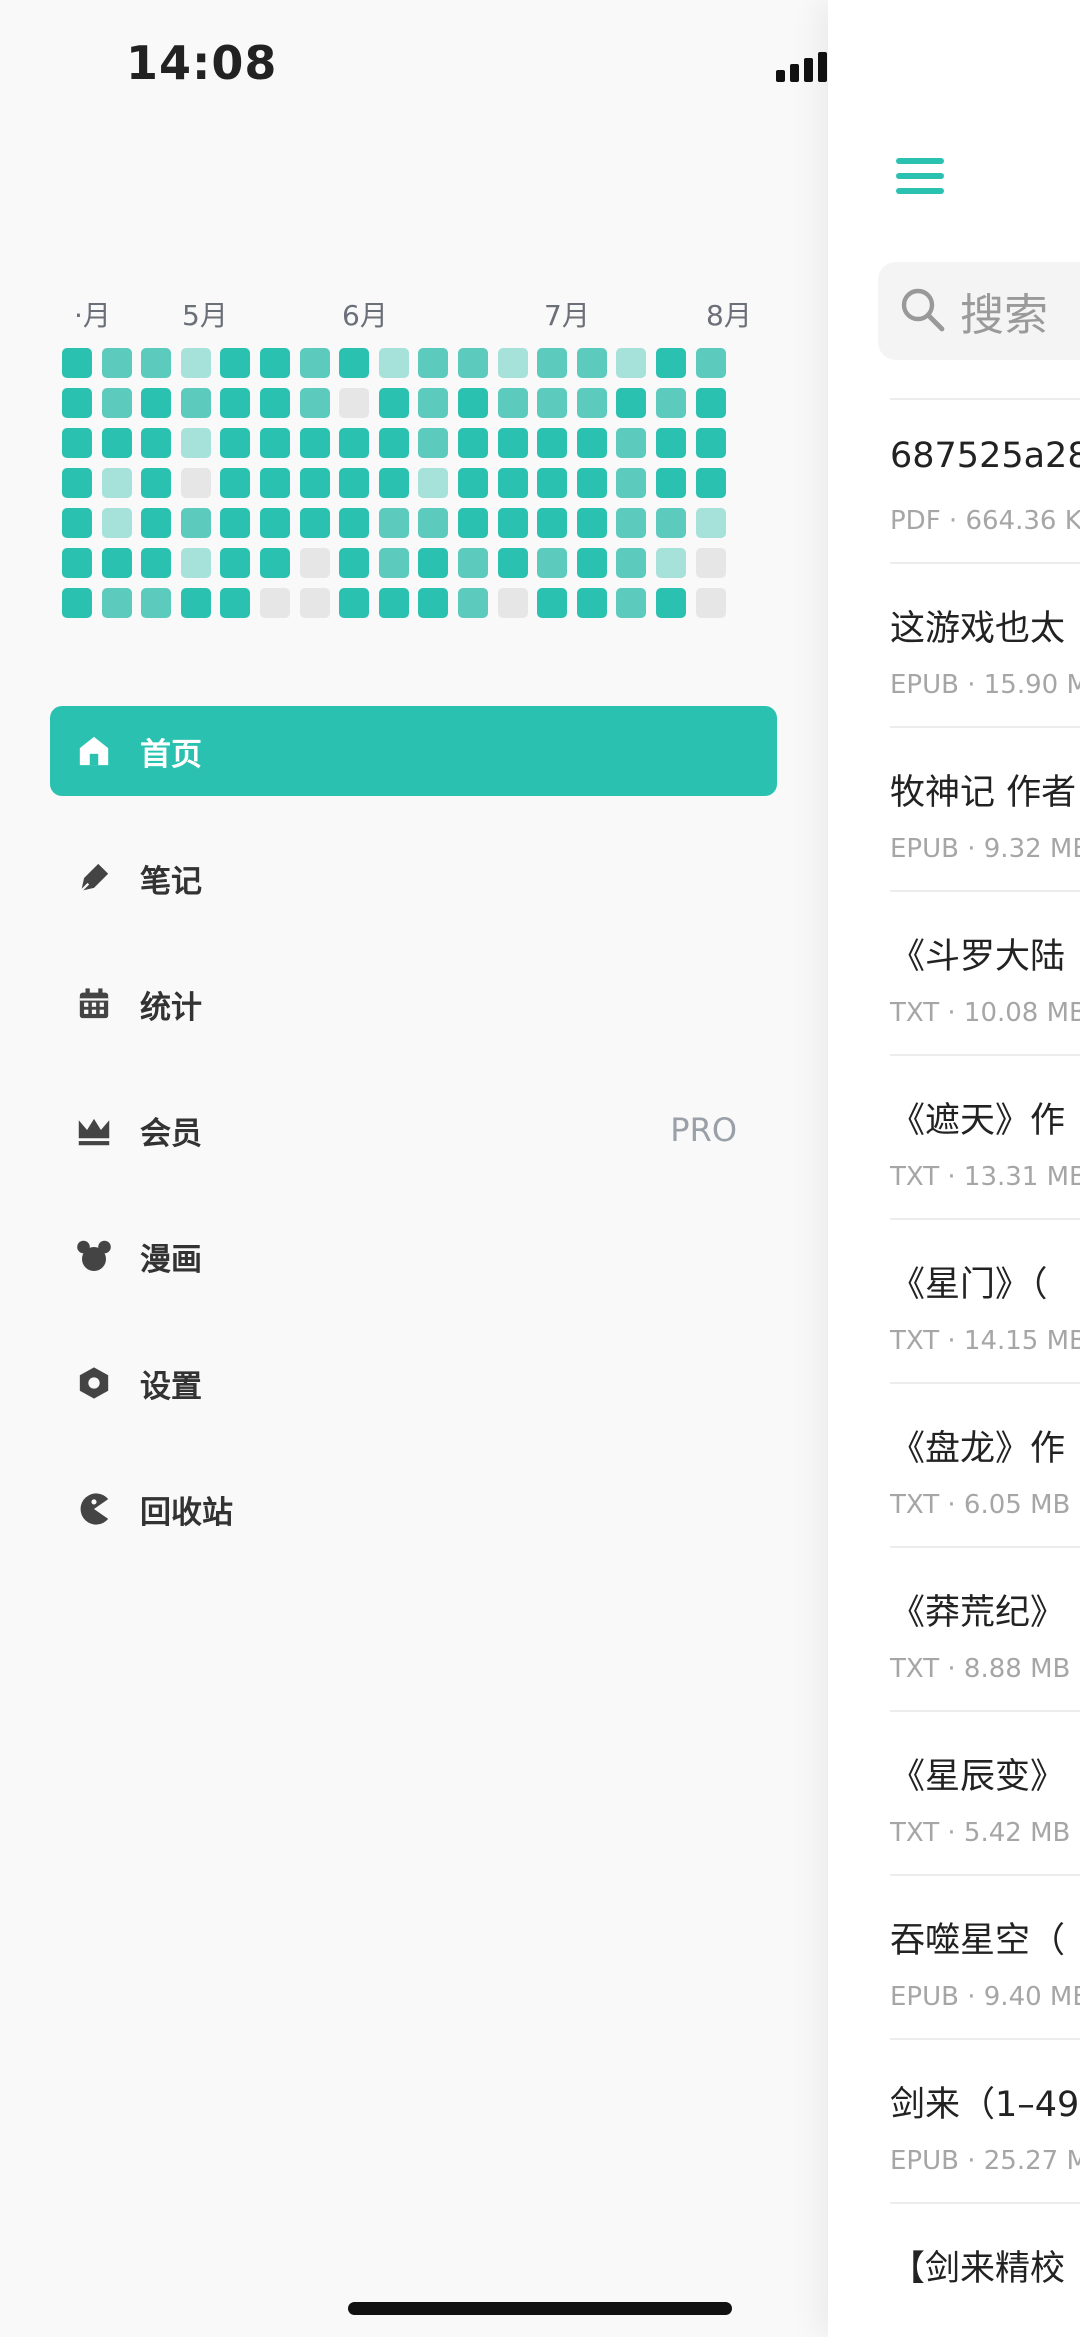 Image resolution: width=1080 pixels, height=2337 pixels. I want to click on menu-item-trash: 回收站, so click(413, 1509).